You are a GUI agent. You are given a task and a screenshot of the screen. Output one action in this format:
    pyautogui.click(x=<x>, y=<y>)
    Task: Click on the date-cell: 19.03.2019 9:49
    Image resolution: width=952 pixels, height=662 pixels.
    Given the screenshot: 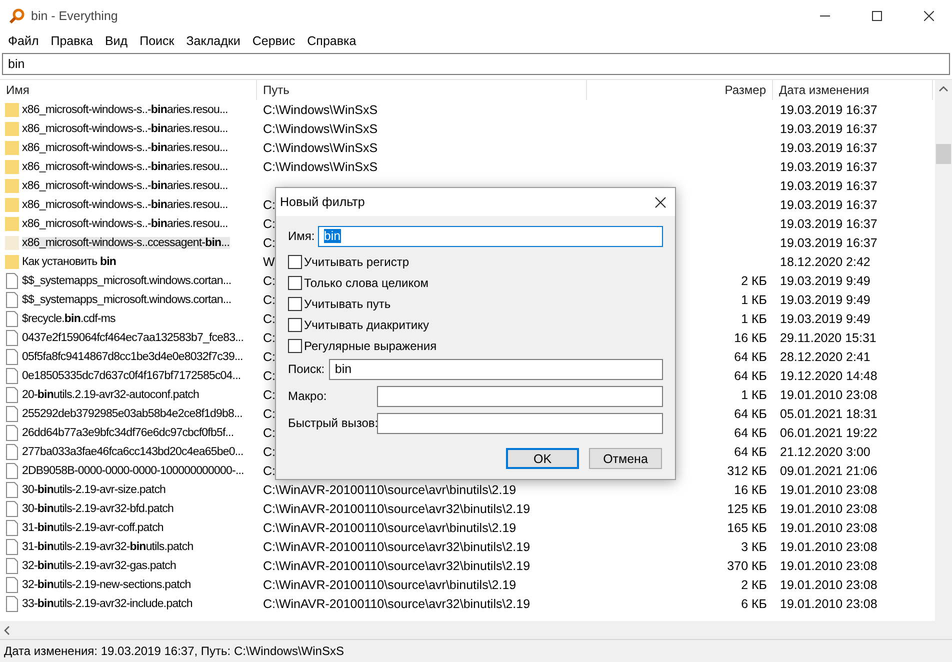 What is the action you would take?
    pyautogui.click(x=825, y=281)
    